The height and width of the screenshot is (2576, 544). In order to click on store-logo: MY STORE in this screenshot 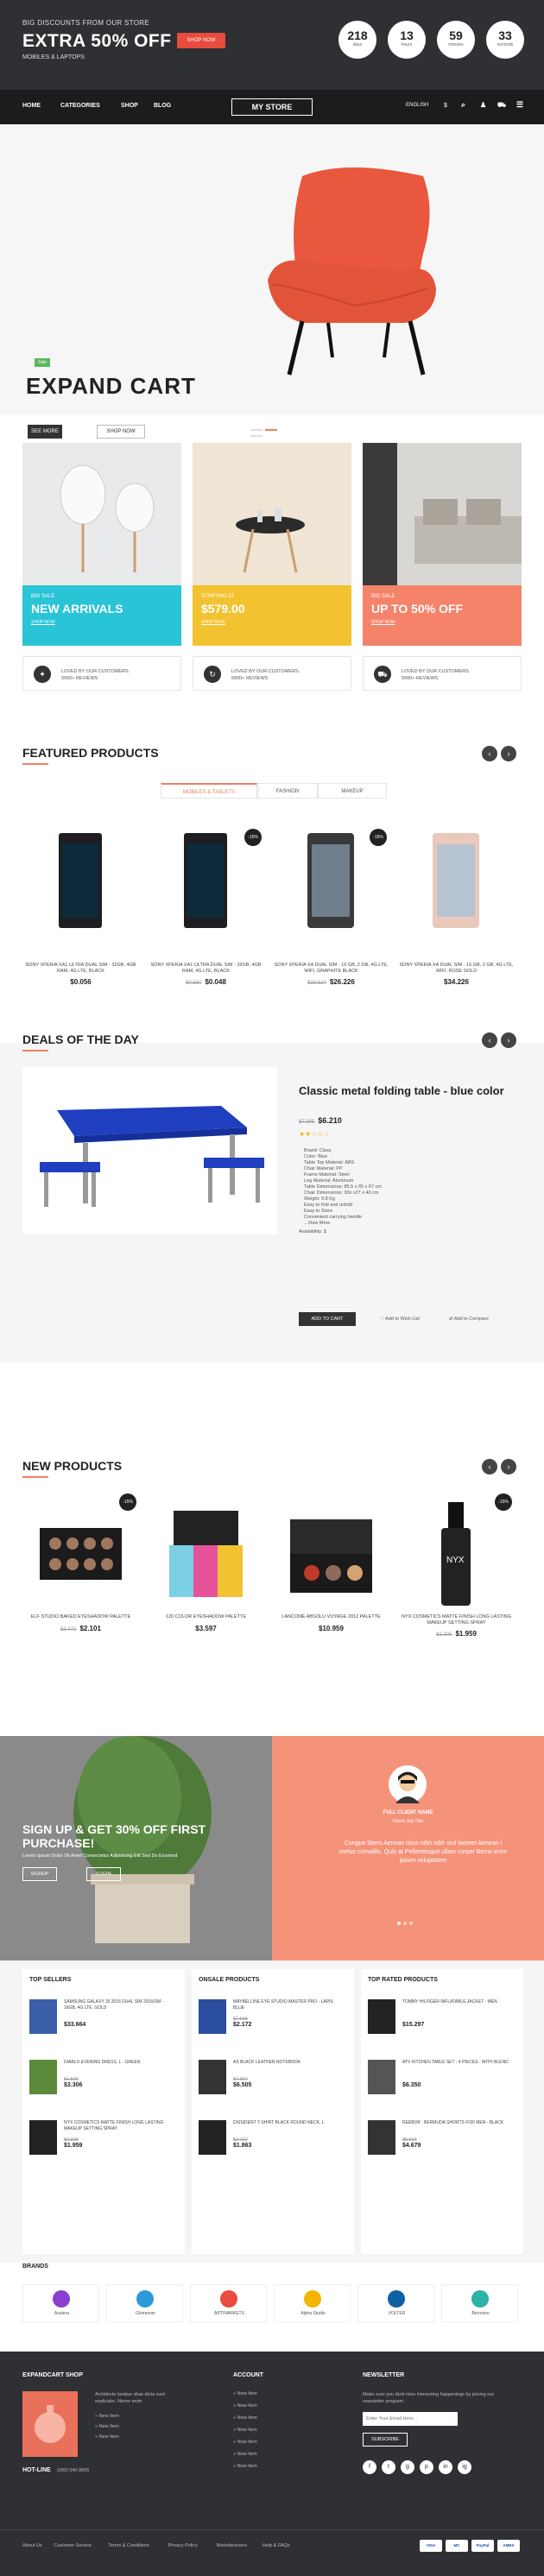, I will do `click(272, 107)`.